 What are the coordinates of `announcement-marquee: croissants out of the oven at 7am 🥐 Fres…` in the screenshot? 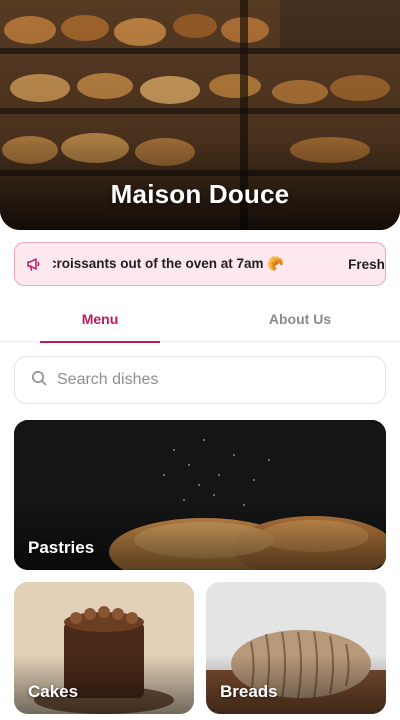 It's located at (219, 264).